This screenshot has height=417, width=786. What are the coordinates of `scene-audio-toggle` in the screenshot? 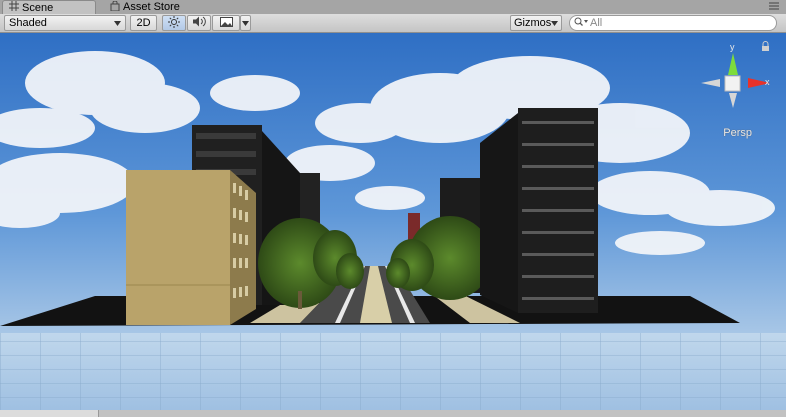 It's located at (199, 23).